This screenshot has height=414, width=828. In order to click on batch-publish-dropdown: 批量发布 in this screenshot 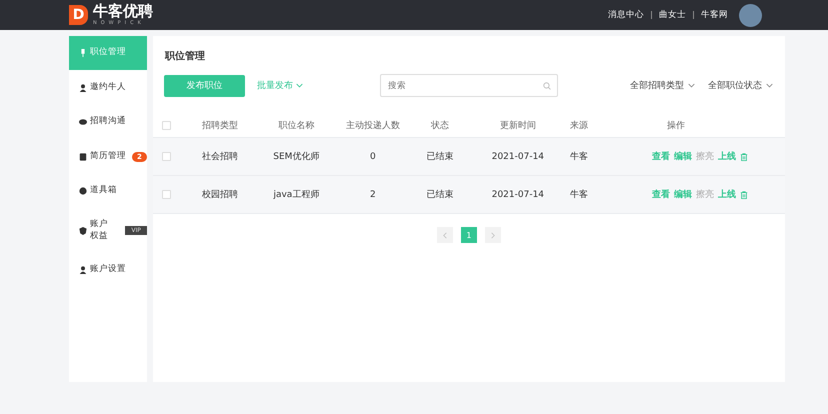, I will do `click(279, 85)`.